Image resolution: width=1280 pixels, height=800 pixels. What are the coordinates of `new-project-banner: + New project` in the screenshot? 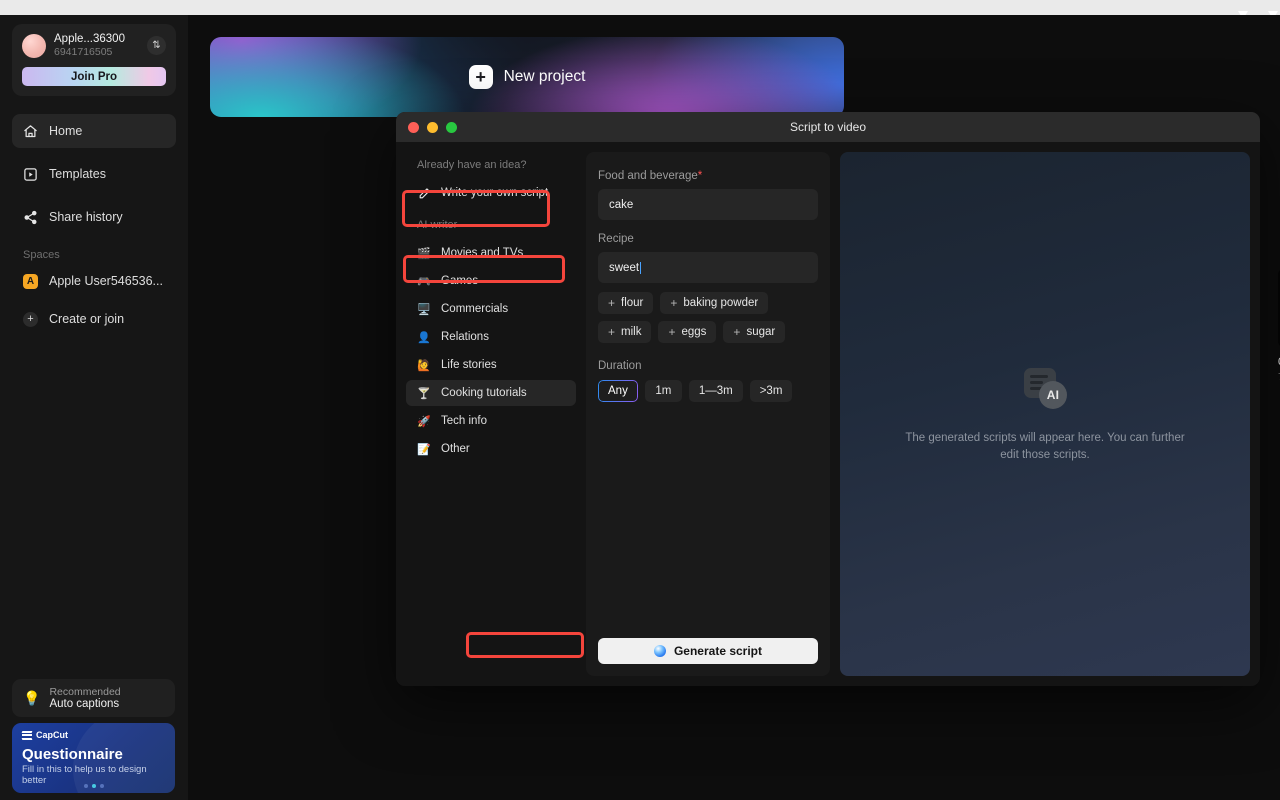 It's located at (527, 77).